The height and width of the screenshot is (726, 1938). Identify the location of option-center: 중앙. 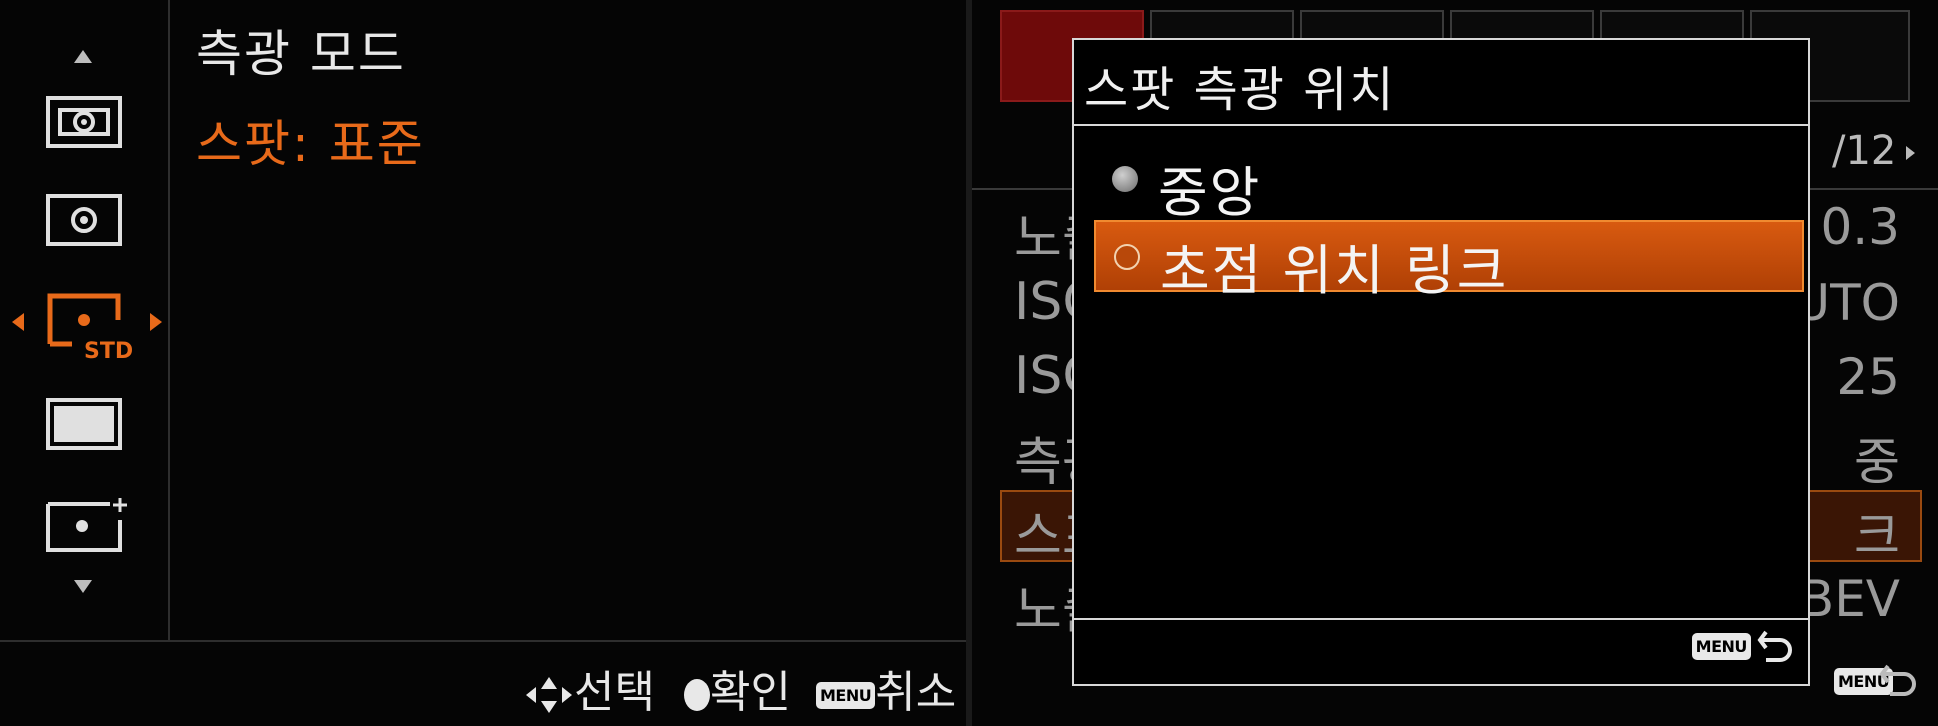
(1449, 184).